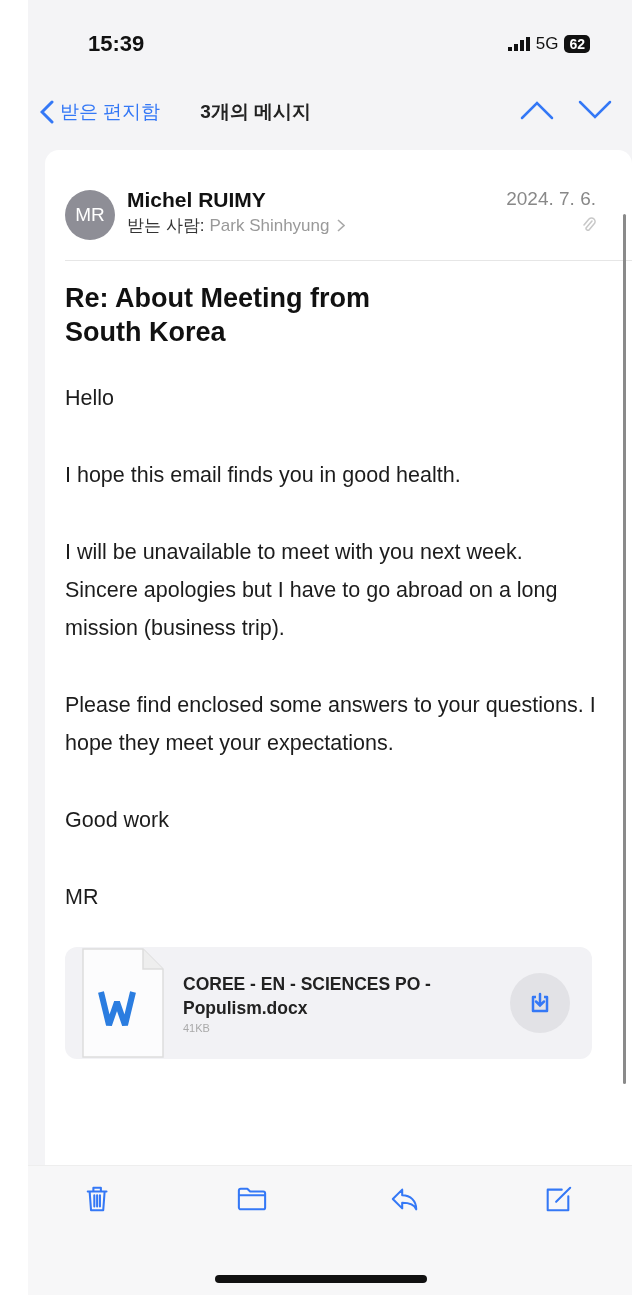  I want to click on recipient-link: Park Shinhyung, so click(277, 225).